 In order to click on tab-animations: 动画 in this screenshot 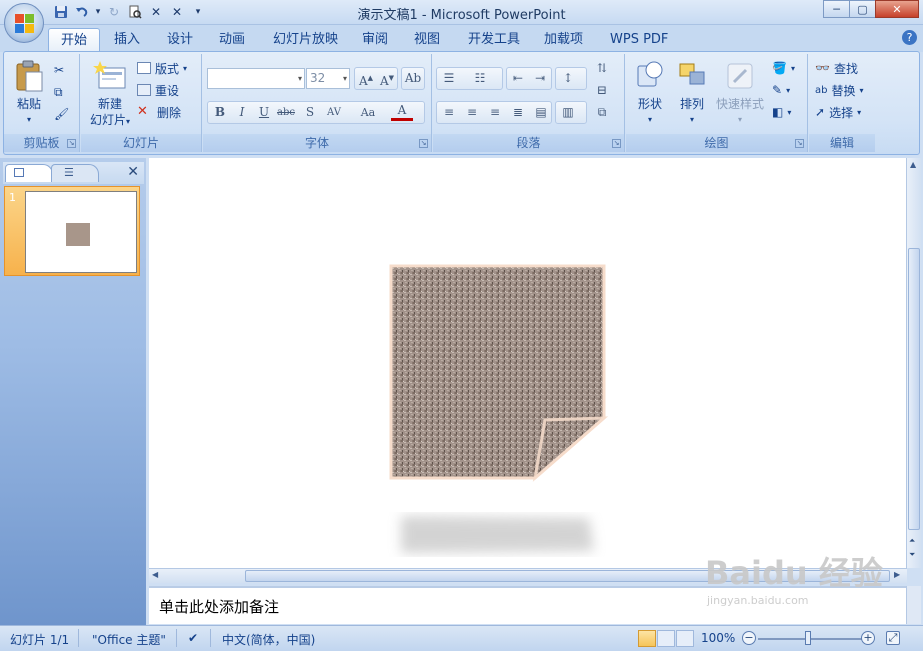, I will do `click(232, 40)`.